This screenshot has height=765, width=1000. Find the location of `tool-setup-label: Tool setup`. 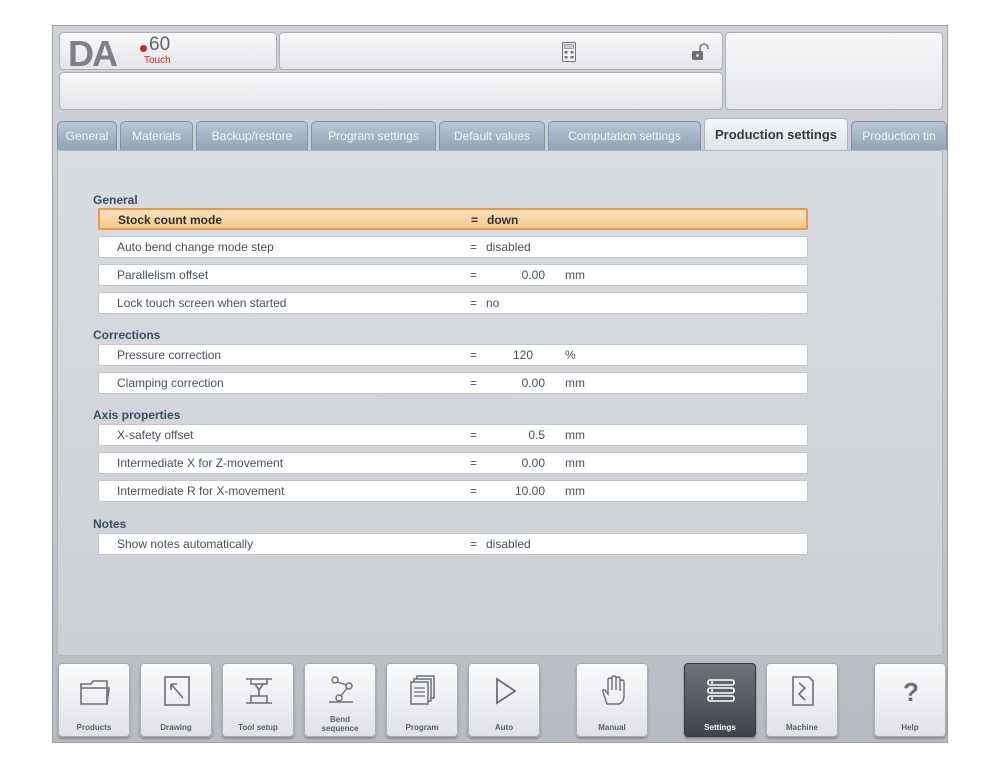

tool-setup-label: Tool setup is located at coordinates (258, 727).